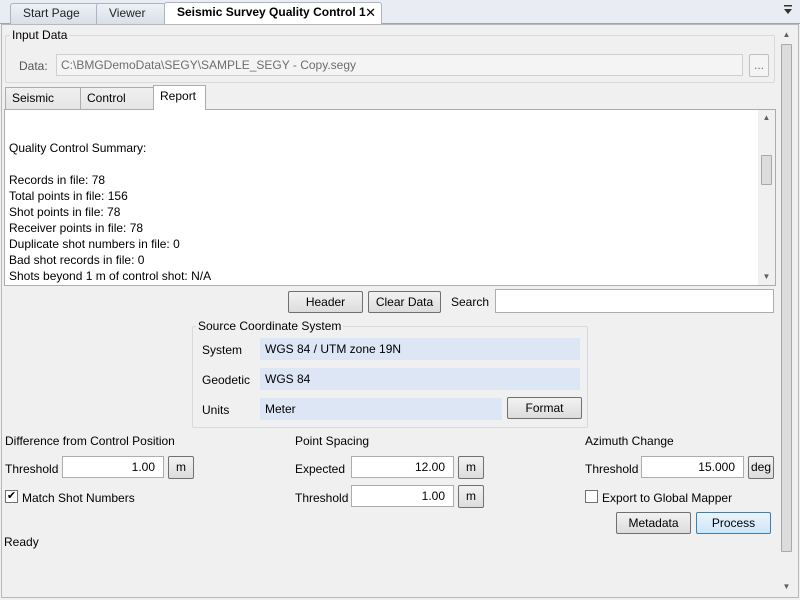 The height and width of the screenshot is (600, 800). I want to click on control-threshold-unit-button: m, so click(181, 467).